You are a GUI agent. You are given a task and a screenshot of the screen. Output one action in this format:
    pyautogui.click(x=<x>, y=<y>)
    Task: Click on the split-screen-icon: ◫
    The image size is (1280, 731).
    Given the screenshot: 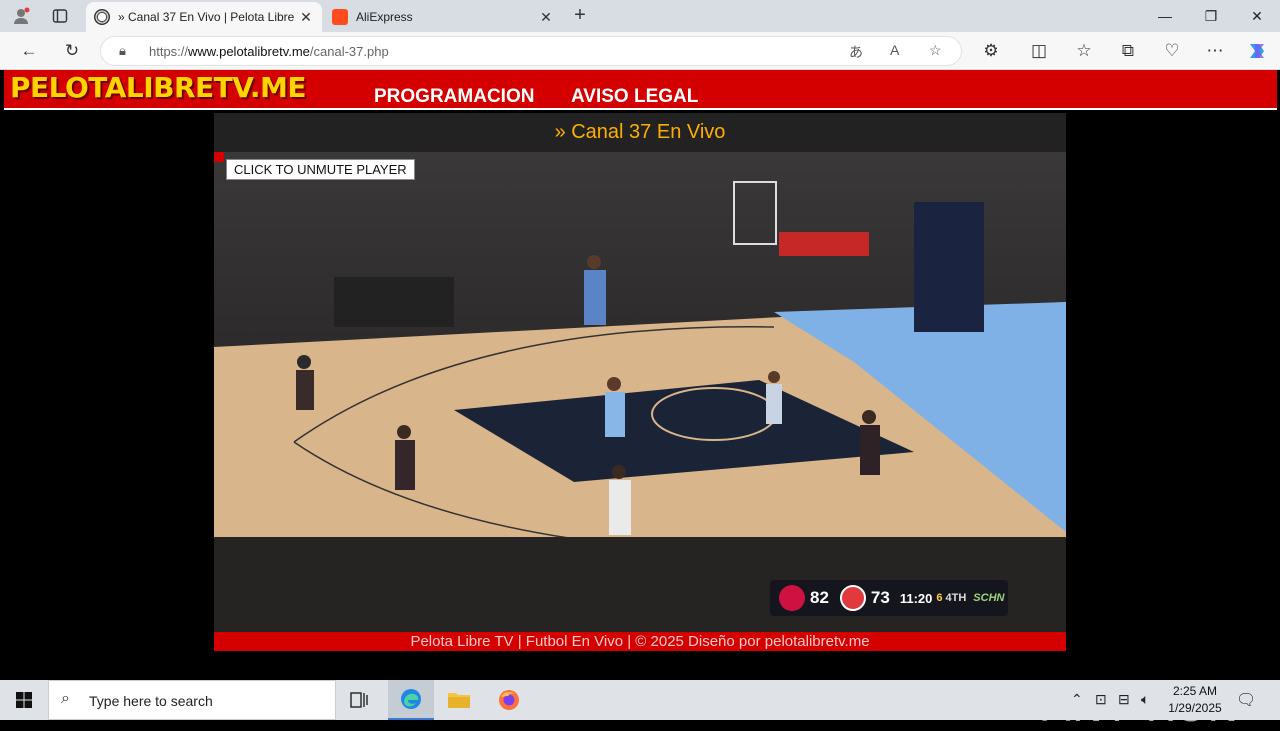 What is the action you would take?
    pyautogui.click(x=1039, y=51)
    